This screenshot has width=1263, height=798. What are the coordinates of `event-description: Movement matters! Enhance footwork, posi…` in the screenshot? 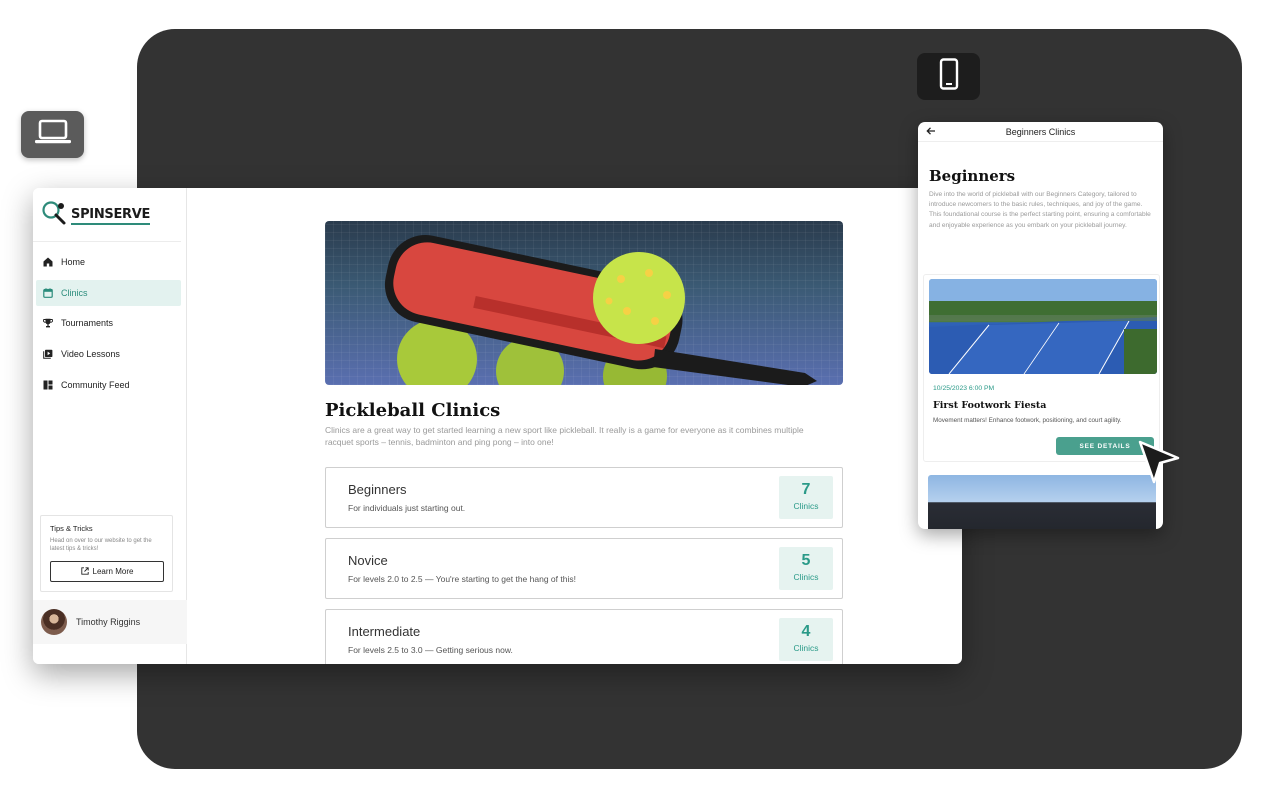 It's located at (1027, 420).